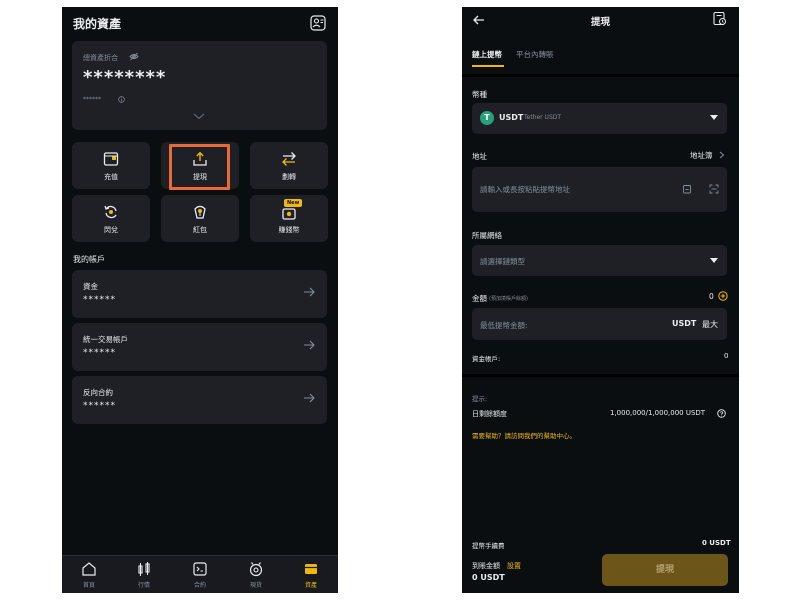 The image size is (800, 600). What do you see at coordinates (199, 167) in the screenshot?
I see `withdraw-highlight-box` at bounding box center [199, 167].